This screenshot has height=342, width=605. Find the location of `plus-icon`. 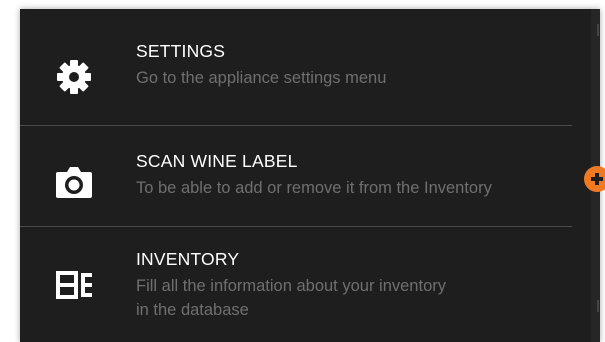

plus-icon is located at coordinates (597, 179).